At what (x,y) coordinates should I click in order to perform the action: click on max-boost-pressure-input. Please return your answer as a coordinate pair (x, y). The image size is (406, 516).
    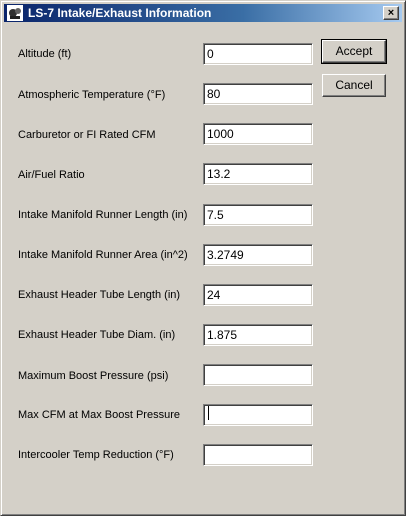
    Looking at the image, I should click on (258, 375).